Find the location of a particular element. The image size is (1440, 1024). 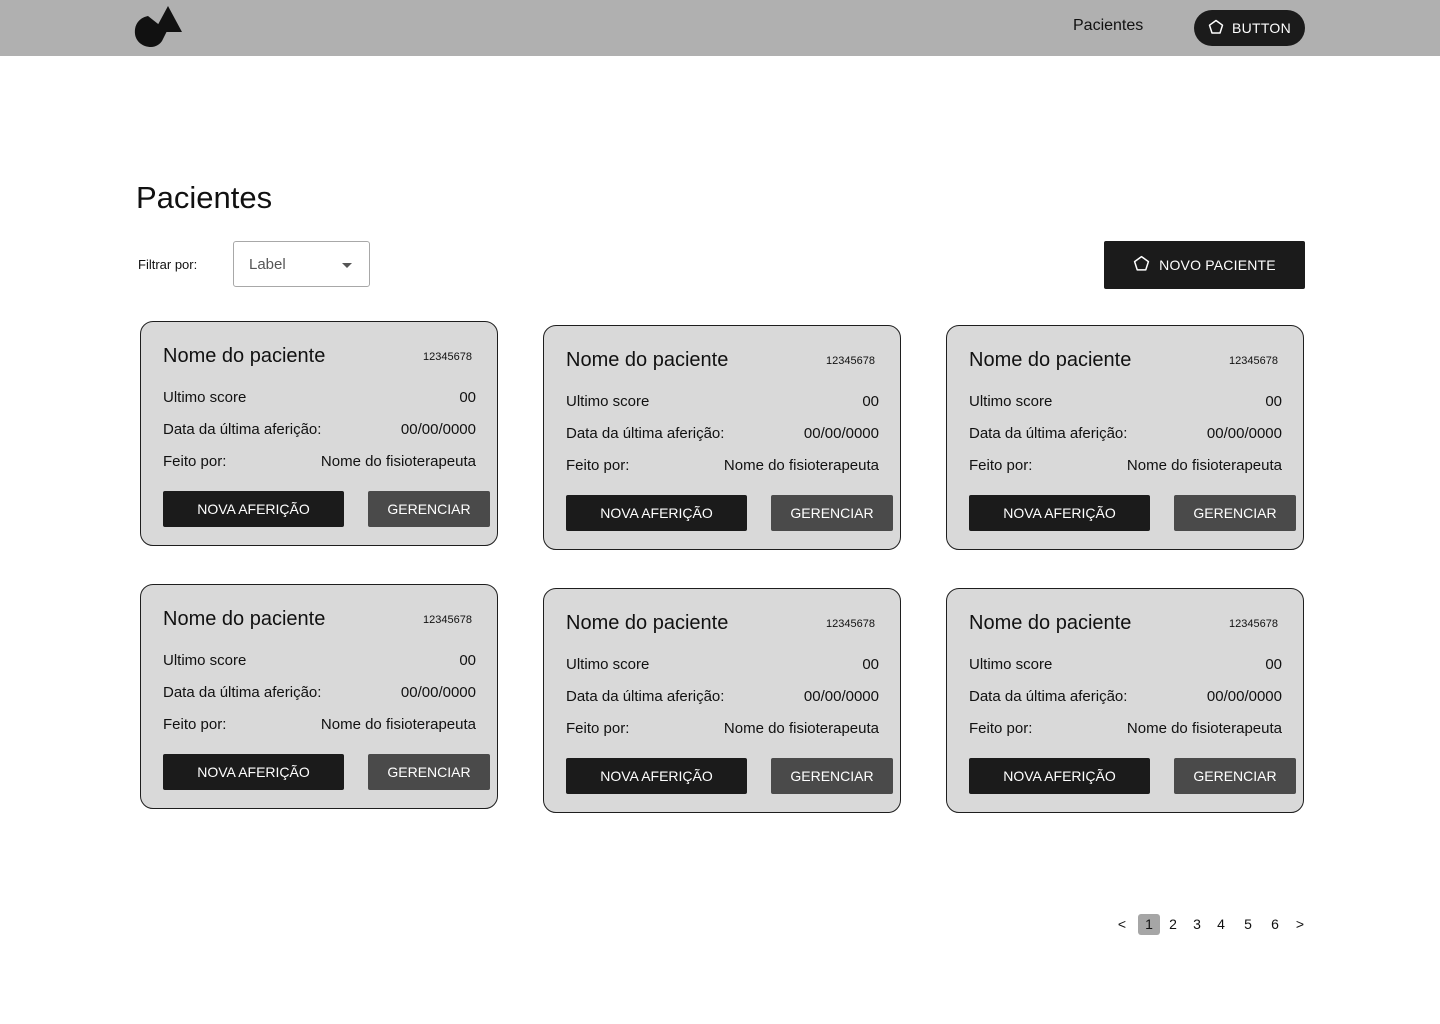

page-5-button: 5 is located at coordinates (1248, 924).